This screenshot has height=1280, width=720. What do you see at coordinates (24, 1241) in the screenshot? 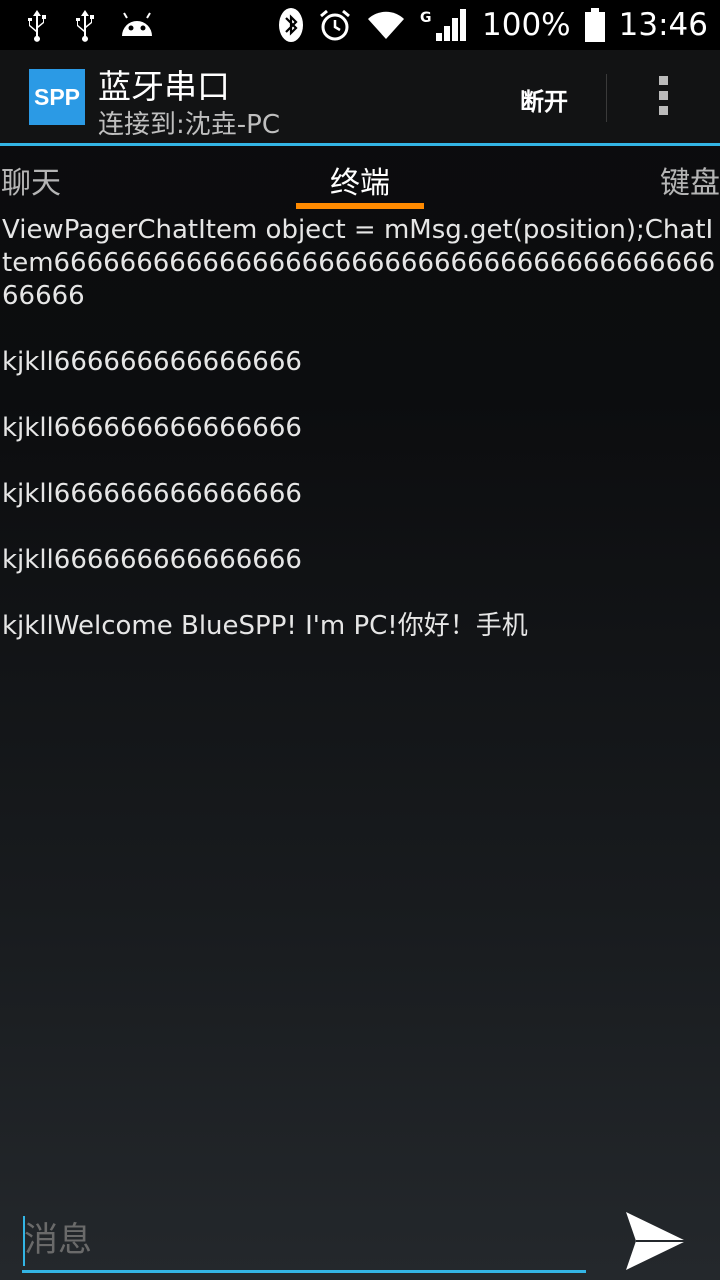
I see `text-cursor` at bounding box center [24, 1241].